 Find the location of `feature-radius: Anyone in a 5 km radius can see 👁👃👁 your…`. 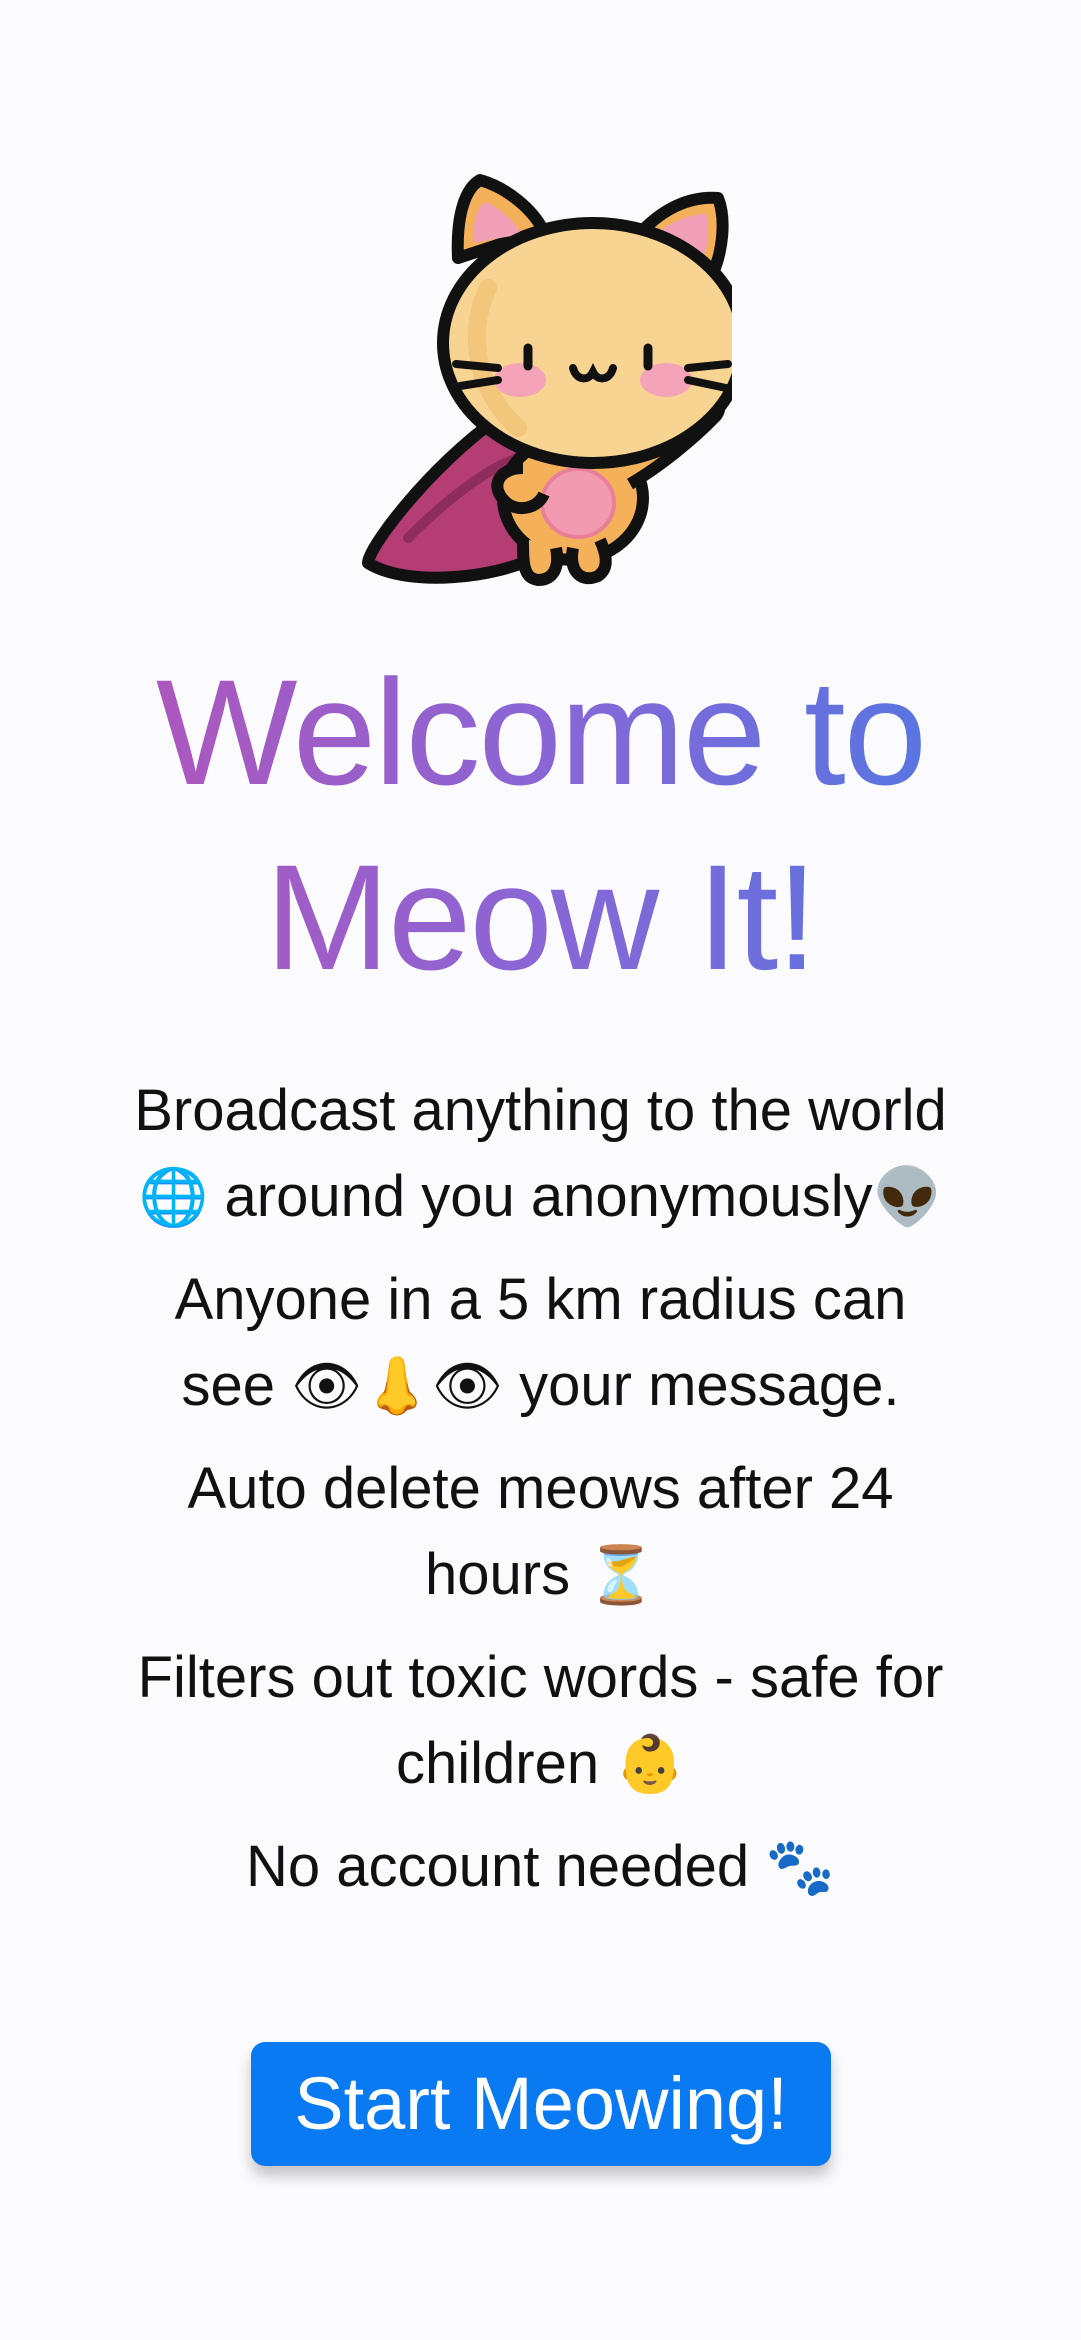

feature-radius: Anyone in a 5 km radius can see 👁👃👁 your… is located at coordinates (540, 1343).